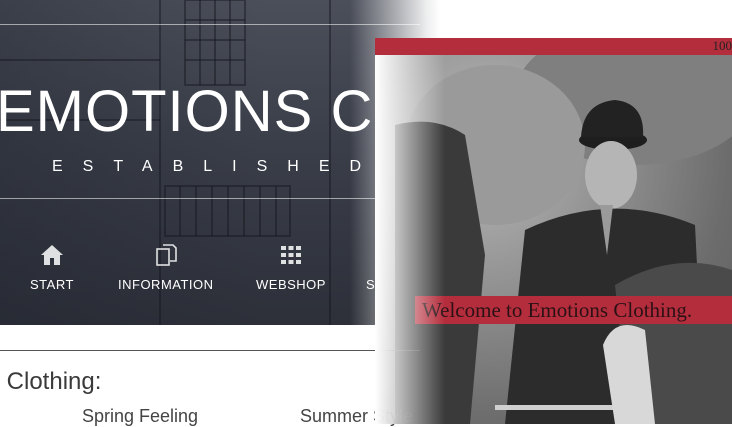 Image resolution: width=732 pixels, height=427 pixels. What do you see at coordinates (52, 255) in the screenshot?
I see `home-icon` at bounding box center [52, 255].